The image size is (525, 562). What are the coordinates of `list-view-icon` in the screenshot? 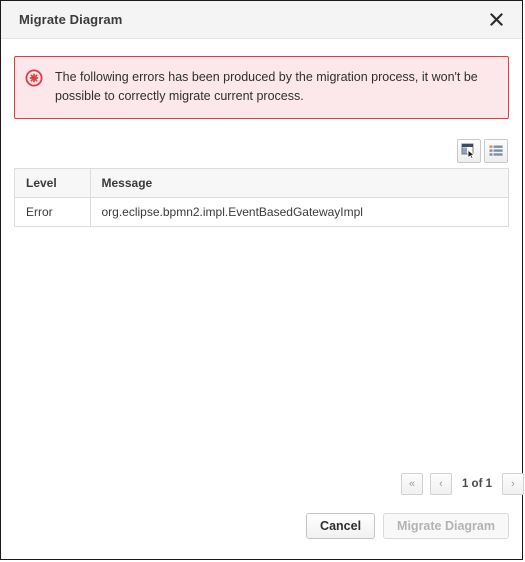 It's located at (496, 151).